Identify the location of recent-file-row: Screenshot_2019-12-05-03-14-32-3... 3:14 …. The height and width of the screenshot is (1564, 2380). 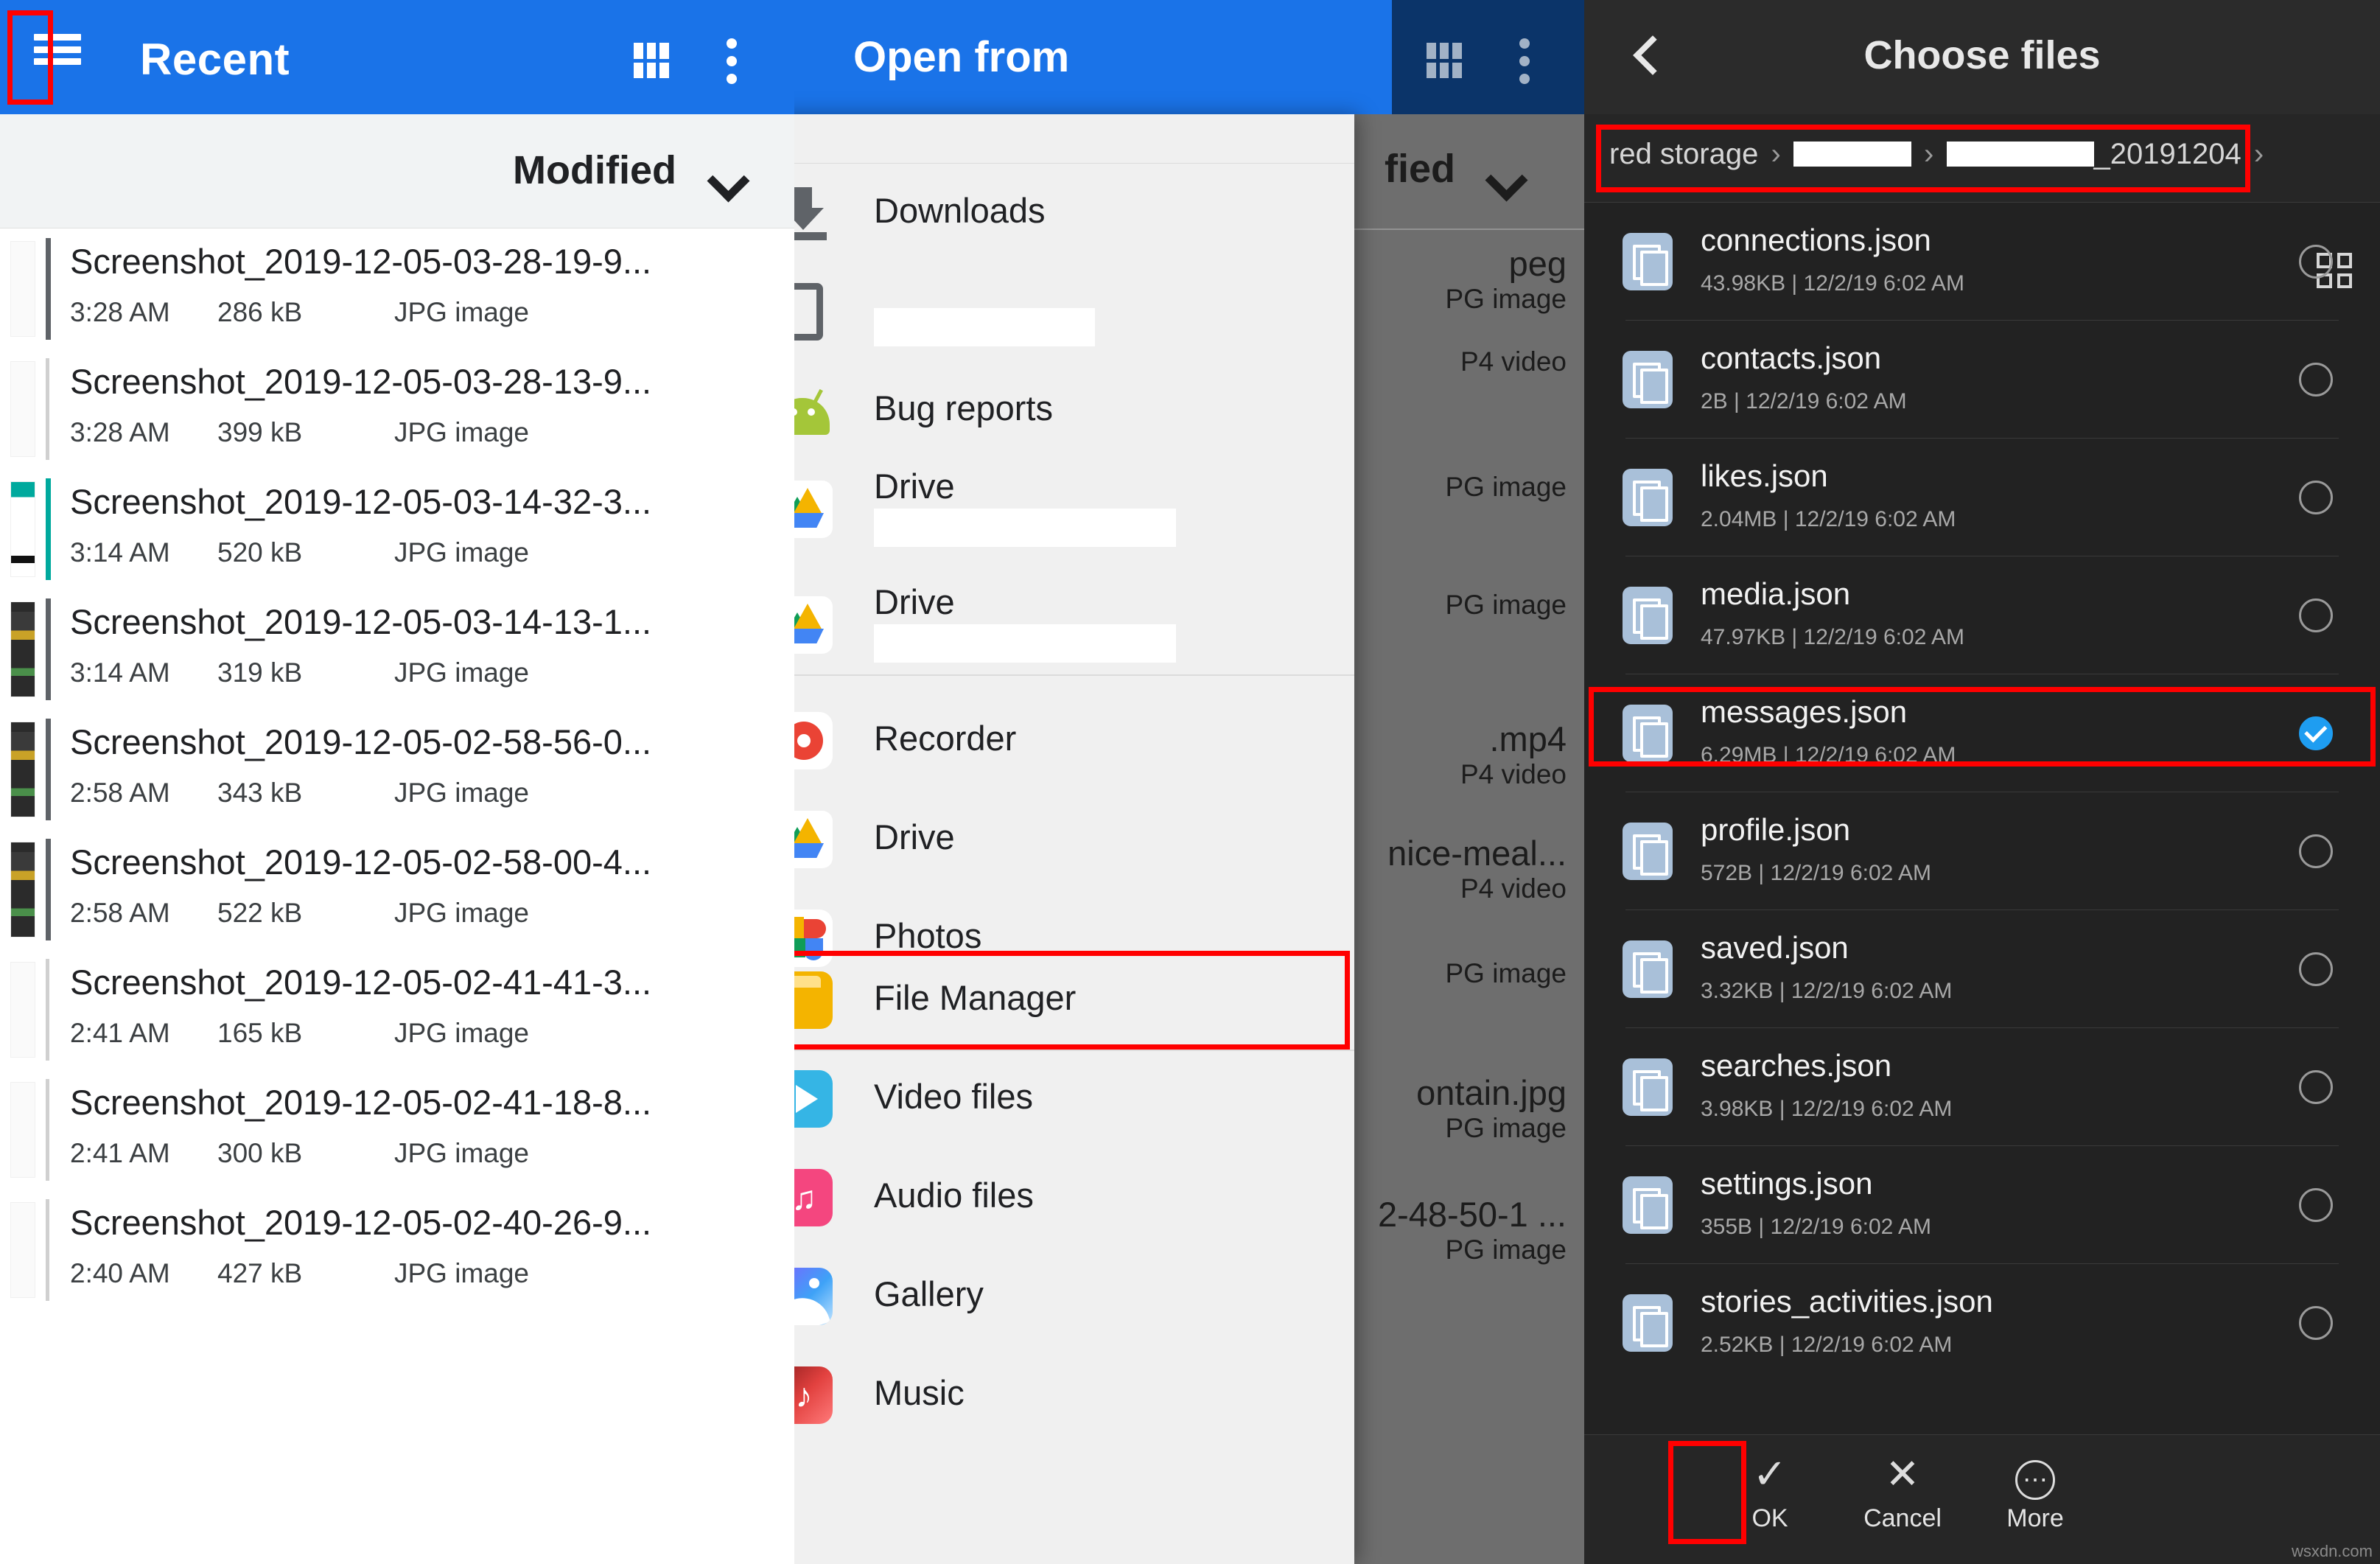
(397, 529).